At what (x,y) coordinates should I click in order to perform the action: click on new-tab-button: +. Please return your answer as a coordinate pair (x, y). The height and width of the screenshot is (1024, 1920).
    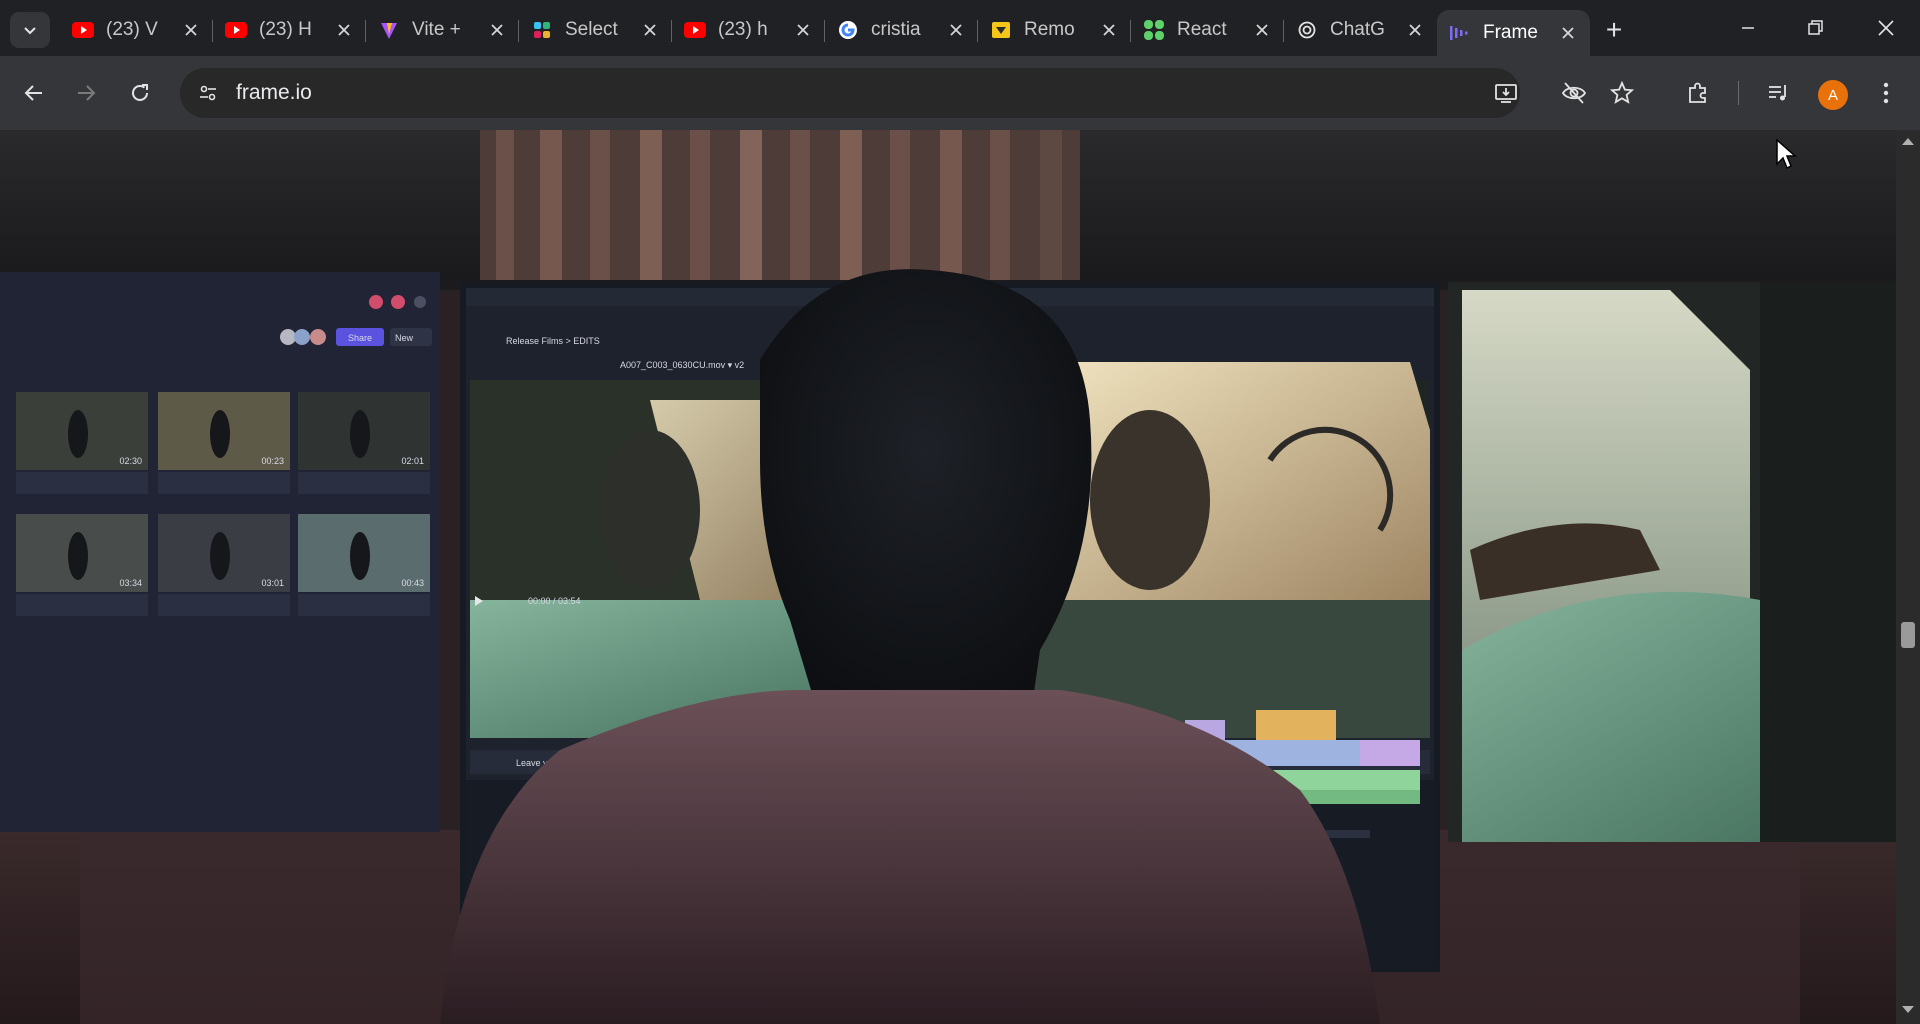
    Looking at the image, I should click on (1614, 30).